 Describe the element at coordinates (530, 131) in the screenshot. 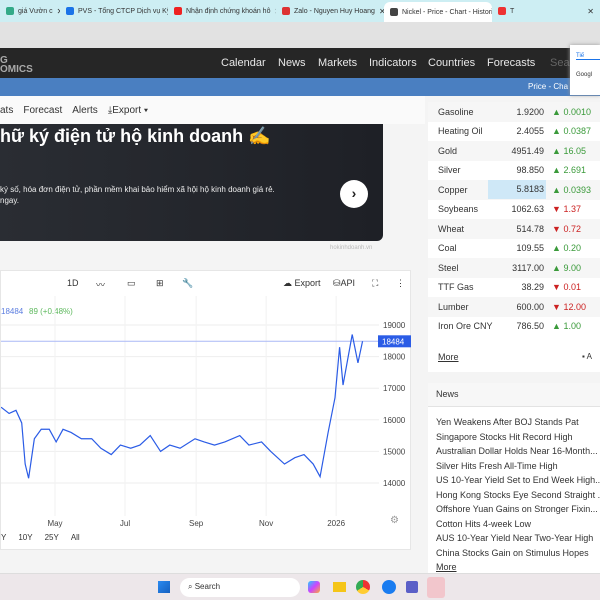

I see `commodity-price: 2.4055` at that location.